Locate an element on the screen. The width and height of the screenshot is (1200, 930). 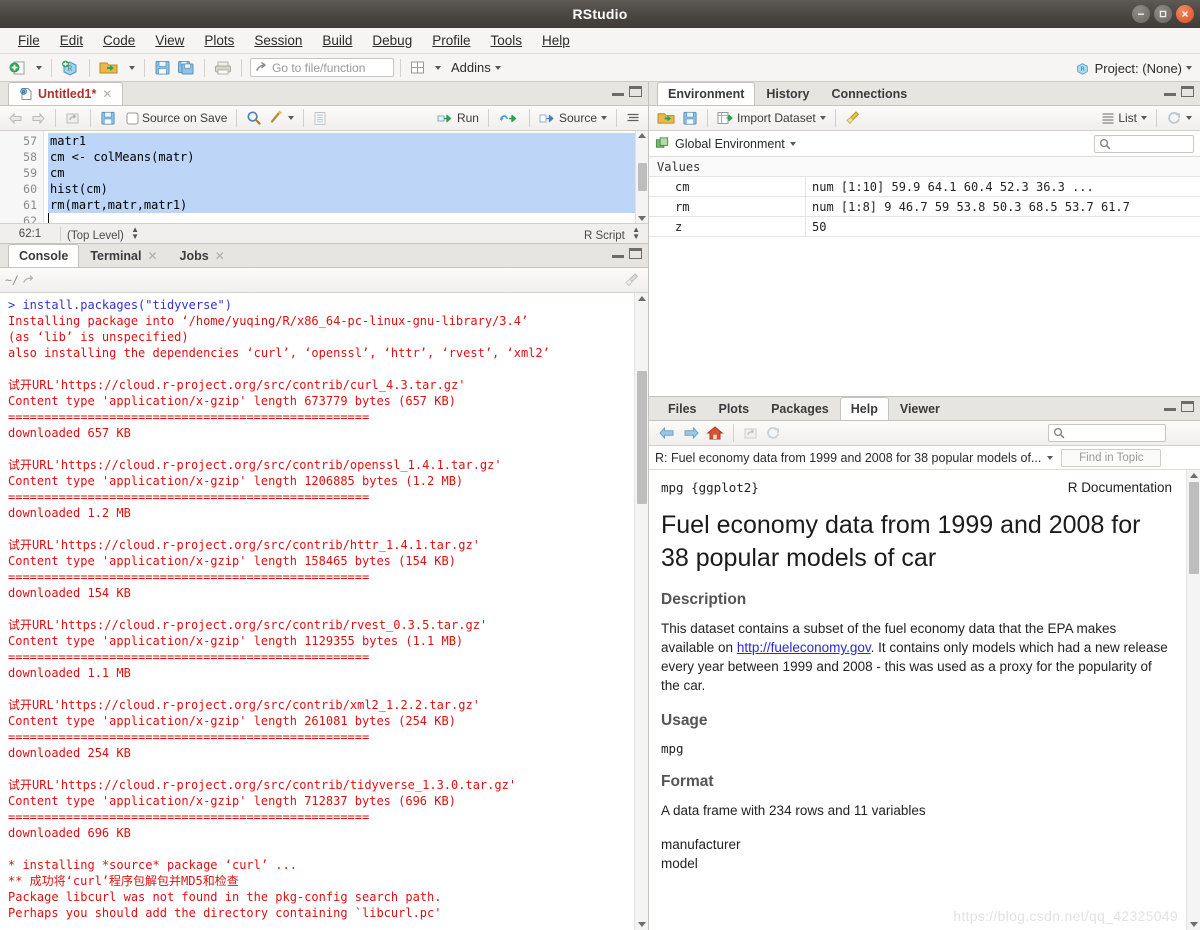
minimize-environment-pane-button is located at coordinates (1170, 91).